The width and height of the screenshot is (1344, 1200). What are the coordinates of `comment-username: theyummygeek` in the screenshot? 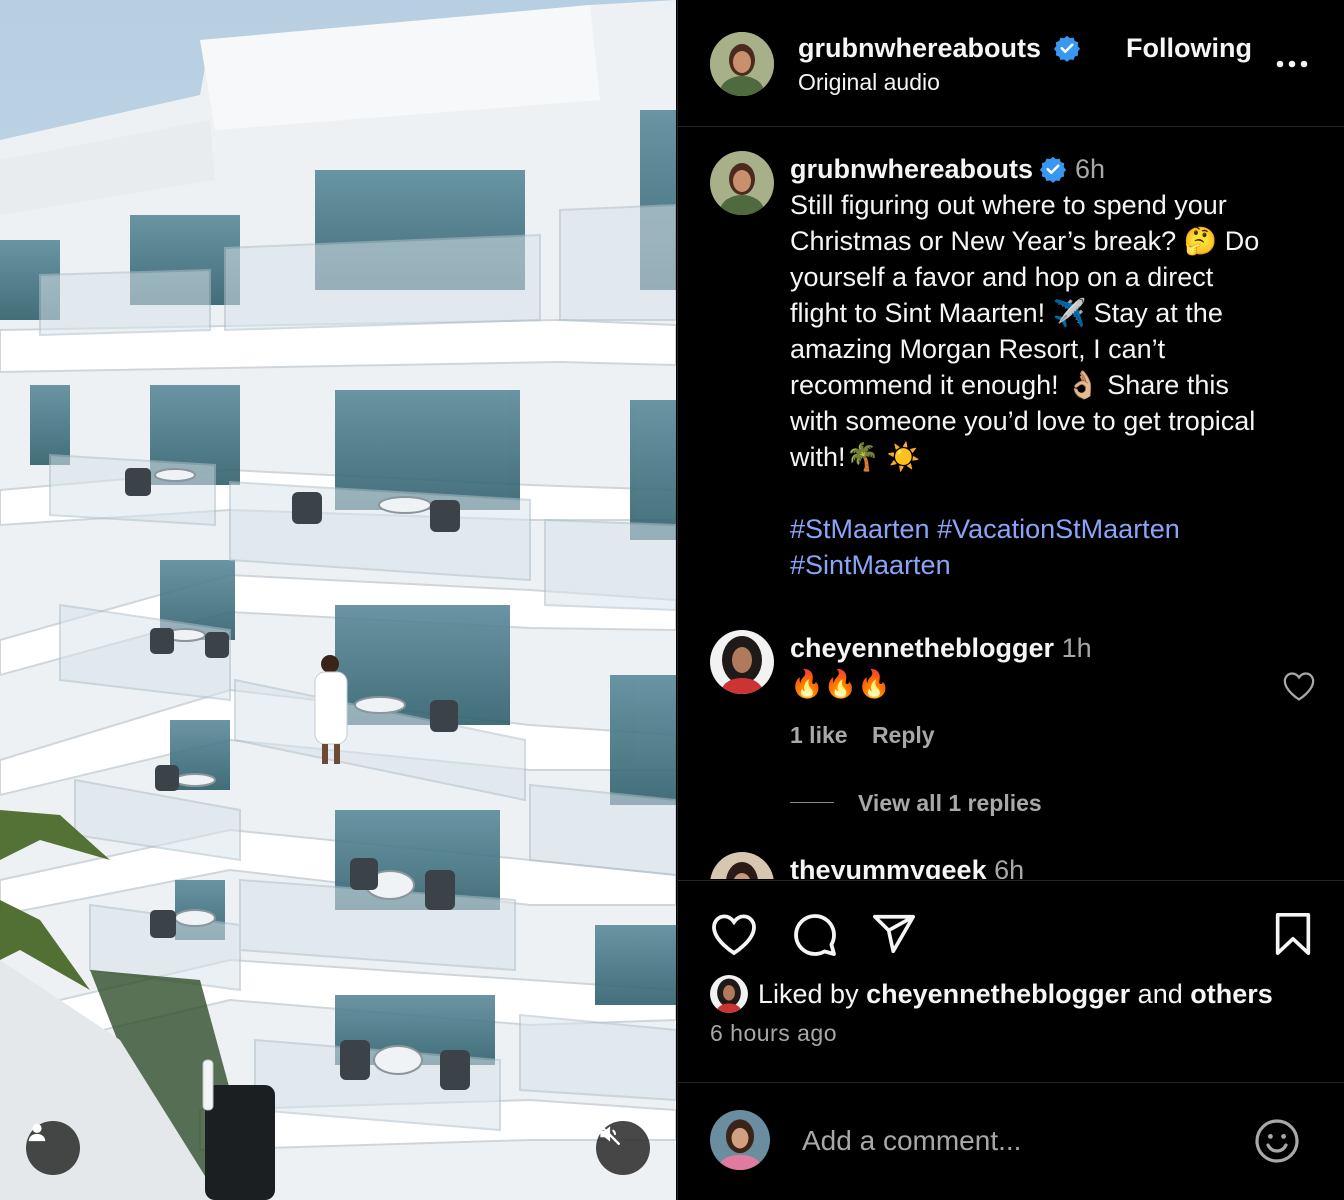 It's located at (888, 867).